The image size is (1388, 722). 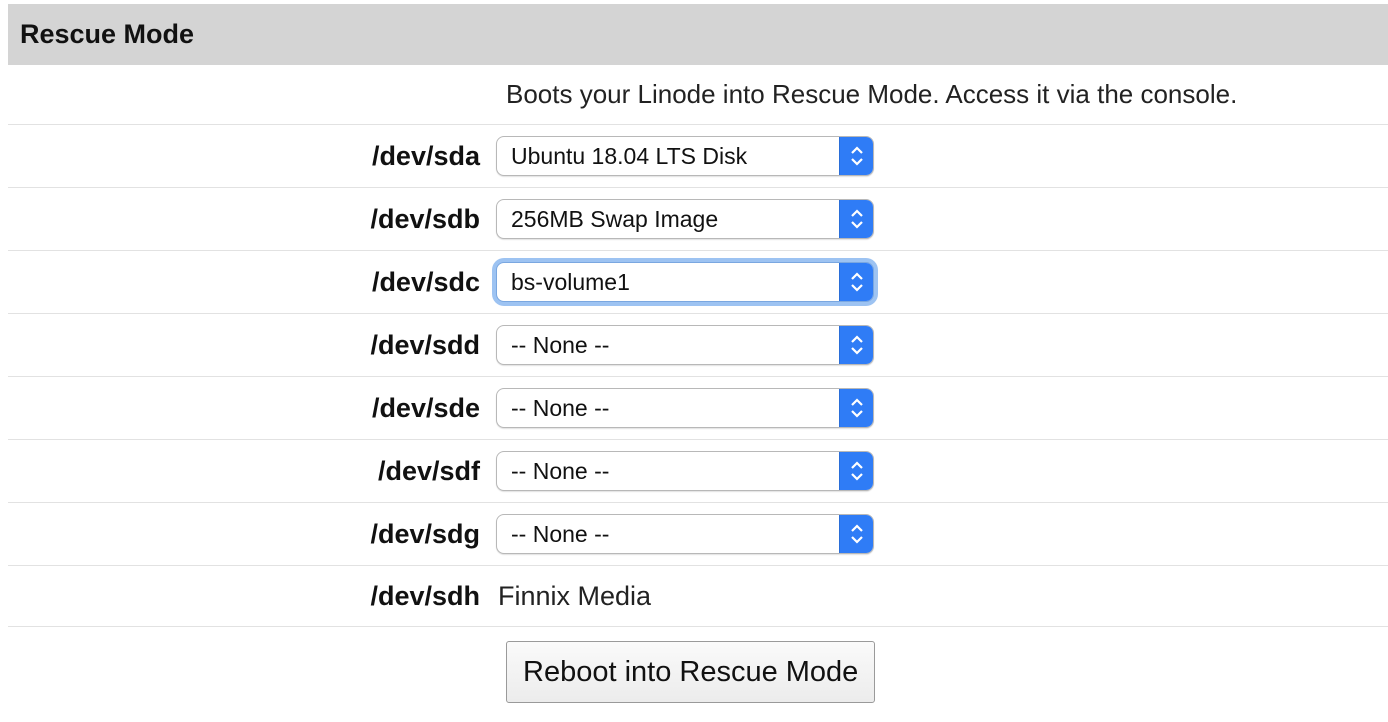 I want to click on device-row-sde: /dev/sde -- None --, so click(x=698, y=408).